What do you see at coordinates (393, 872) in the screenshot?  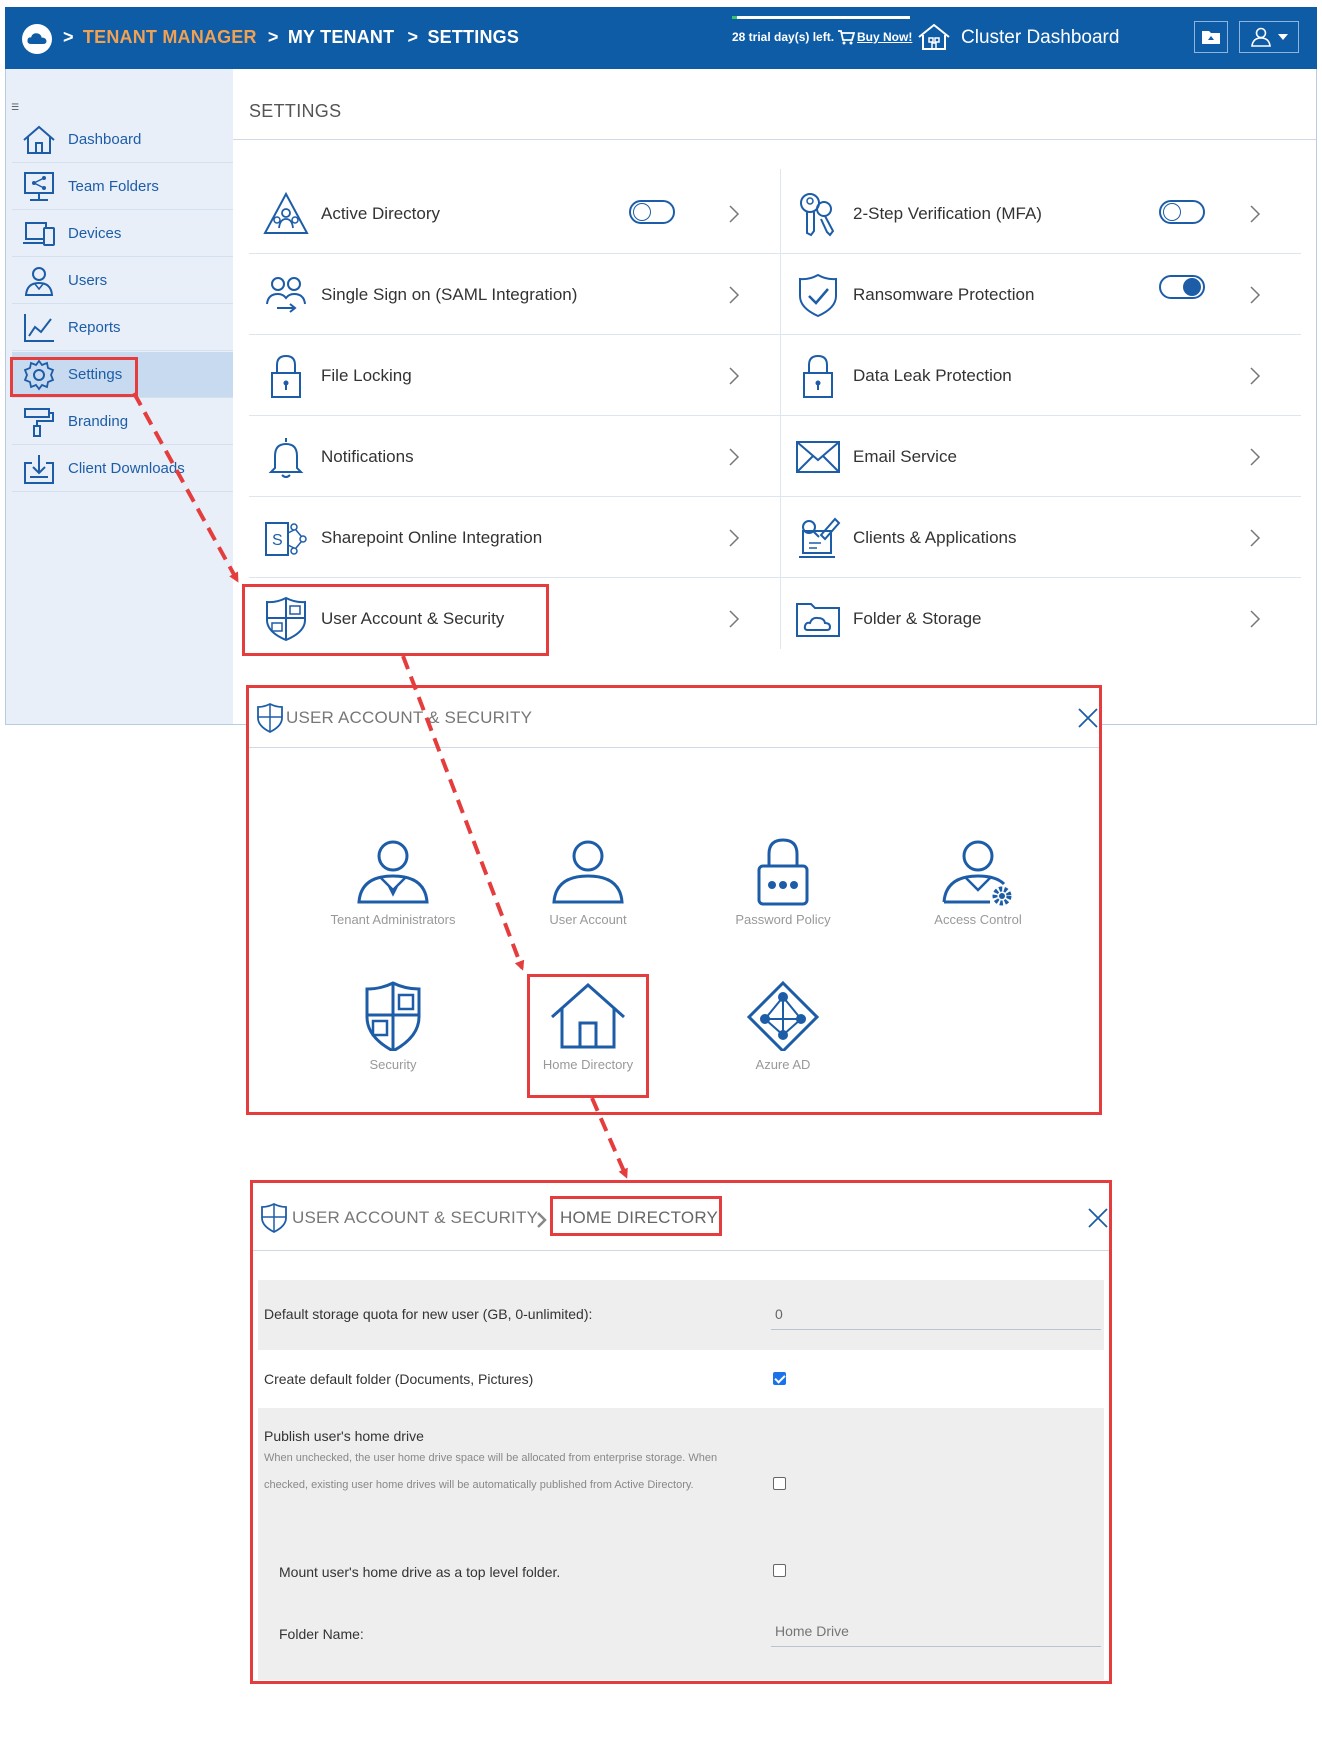 I see `tenant-admin-icon` at bounding box center [393, 872].